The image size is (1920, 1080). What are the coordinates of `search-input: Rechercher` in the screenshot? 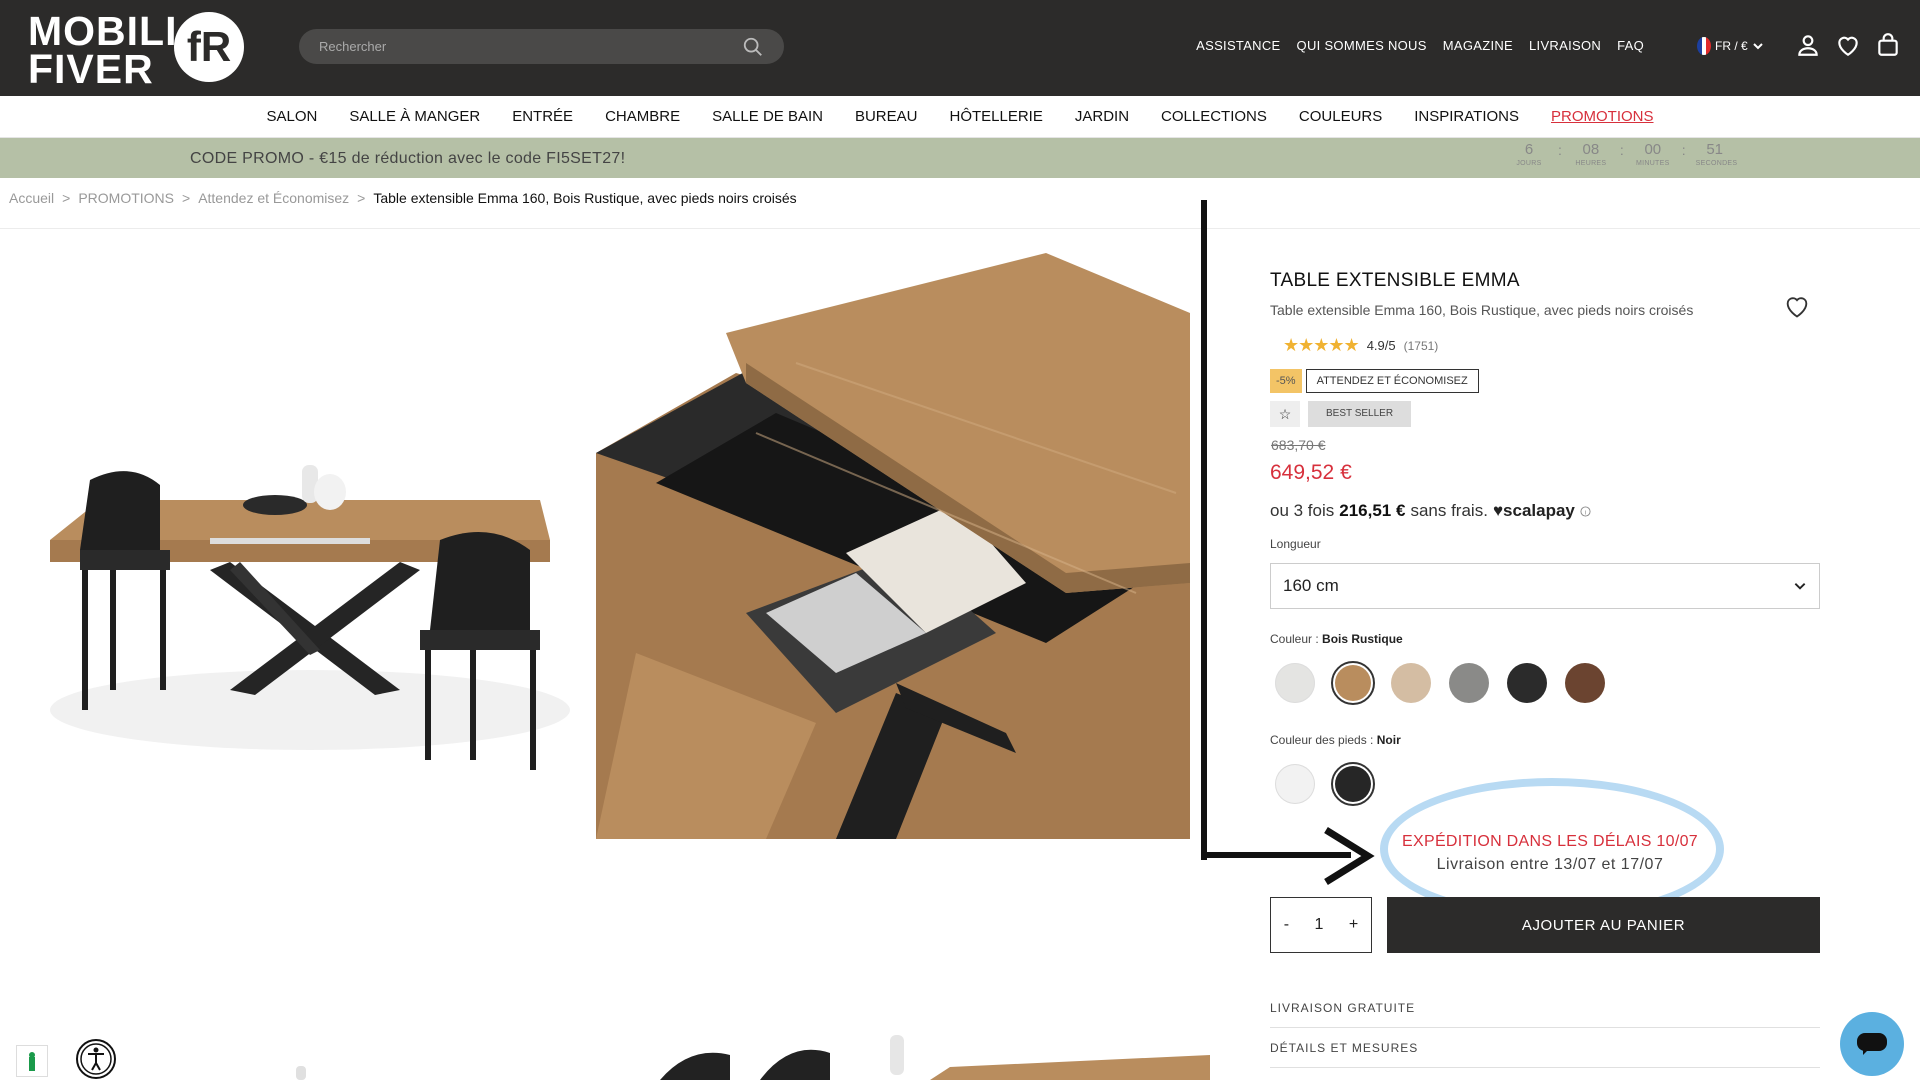 It's located at (541, 46).